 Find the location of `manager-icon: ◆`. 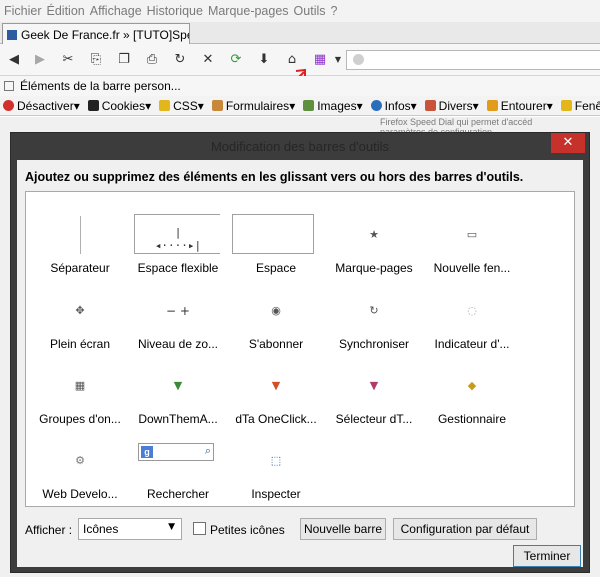

manager-icon: ◆ is located at coordinates (472, 385).